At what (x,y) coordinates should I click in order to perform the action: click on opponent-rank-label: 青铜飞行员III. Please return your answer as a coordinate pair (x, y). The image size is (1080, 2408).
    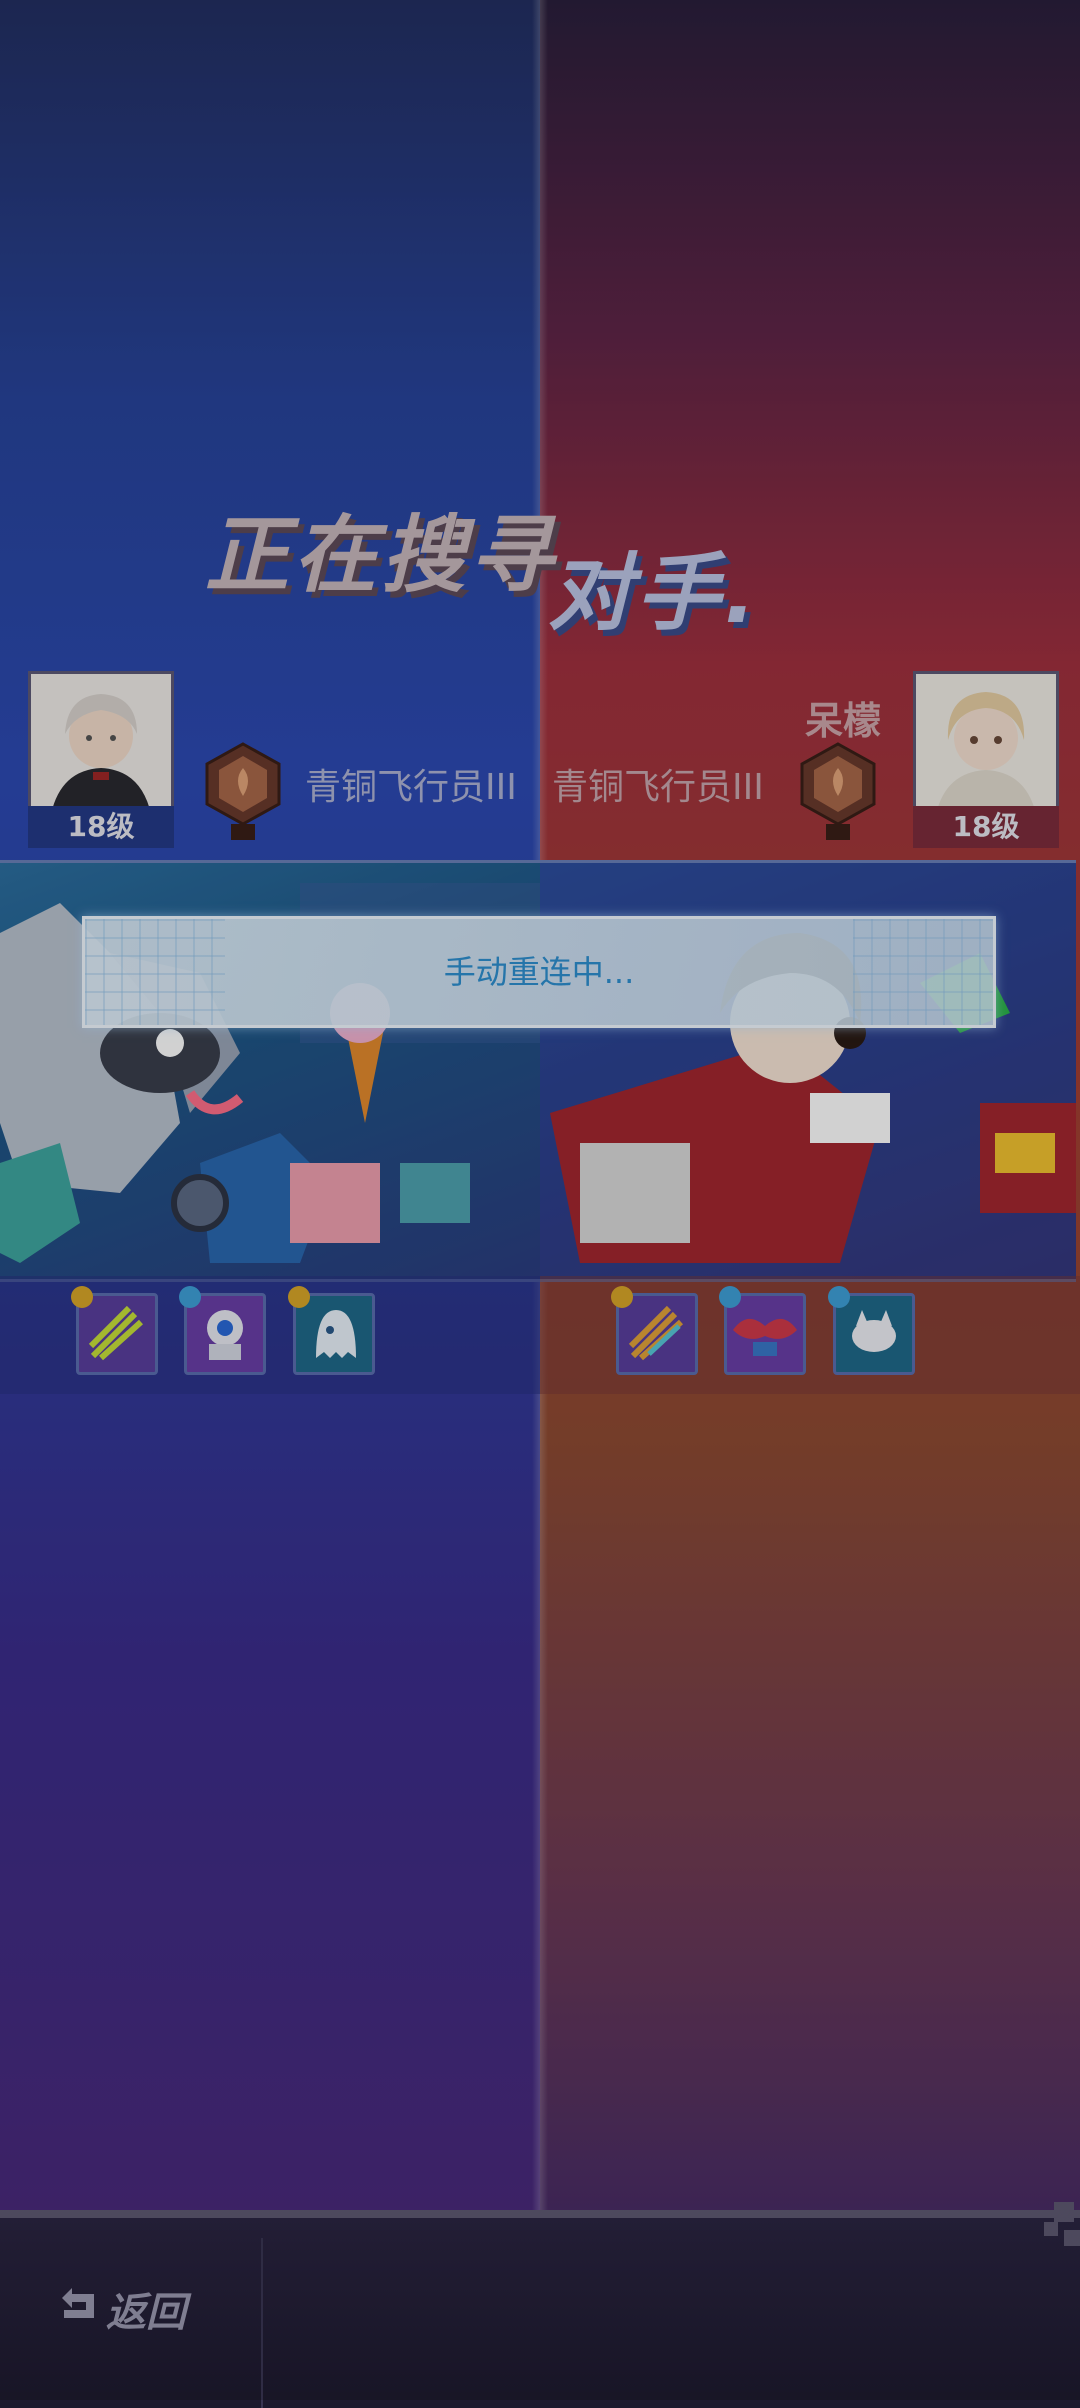
    Looking at the image, I should click on (658, 787).